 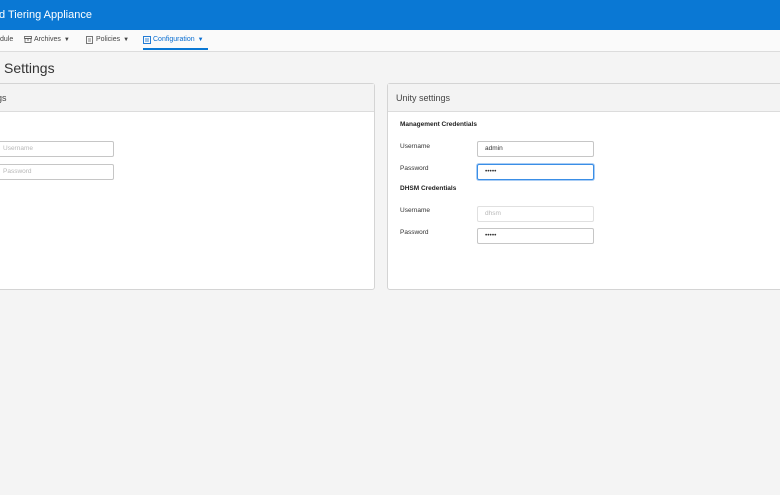 What do you see at coordinates (414, 168) in the screenshot?
I see `management-password-label: Password` at bounding box center [414, 168].